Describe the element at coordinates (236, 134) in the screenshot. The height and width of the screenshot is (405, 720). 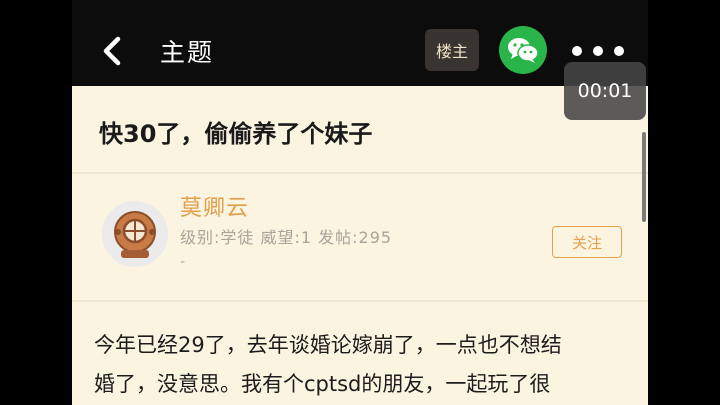
I see `post-title: 快30了，偷偷养了个妹子` at that location.